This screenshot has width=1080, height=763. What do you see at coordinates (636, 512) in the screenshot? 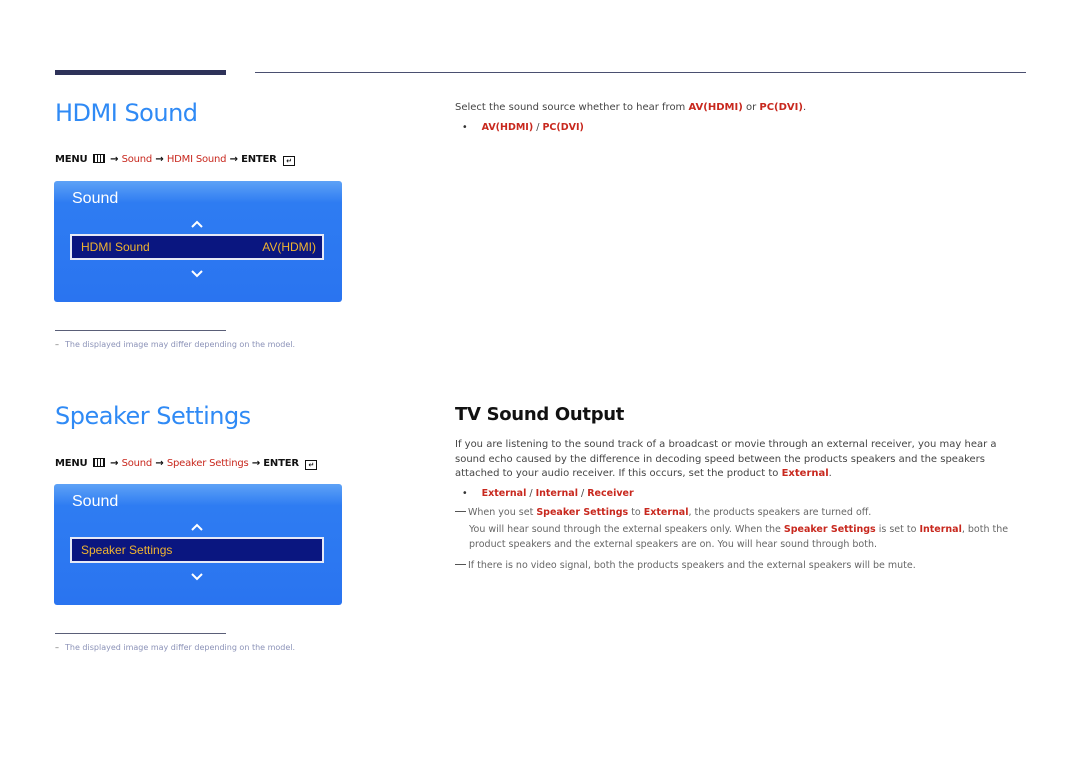
I see `note-text: to` at bounding box center [636, 512].